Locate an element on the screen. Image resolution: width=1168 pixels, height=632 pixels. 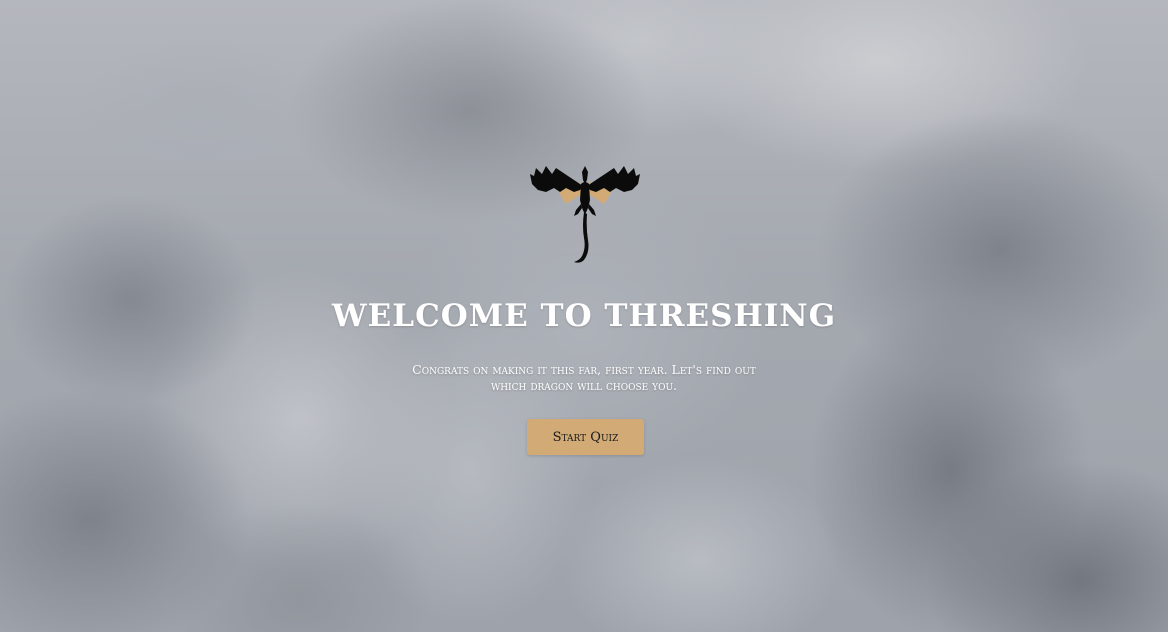
dragon-wing-left is located at coordinates (556, 179).